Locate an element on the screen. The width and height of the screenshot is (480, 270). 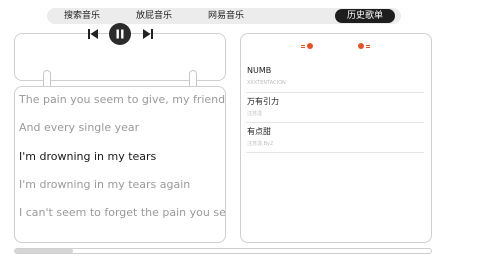
next-icon is located at coordinates (148, 34).